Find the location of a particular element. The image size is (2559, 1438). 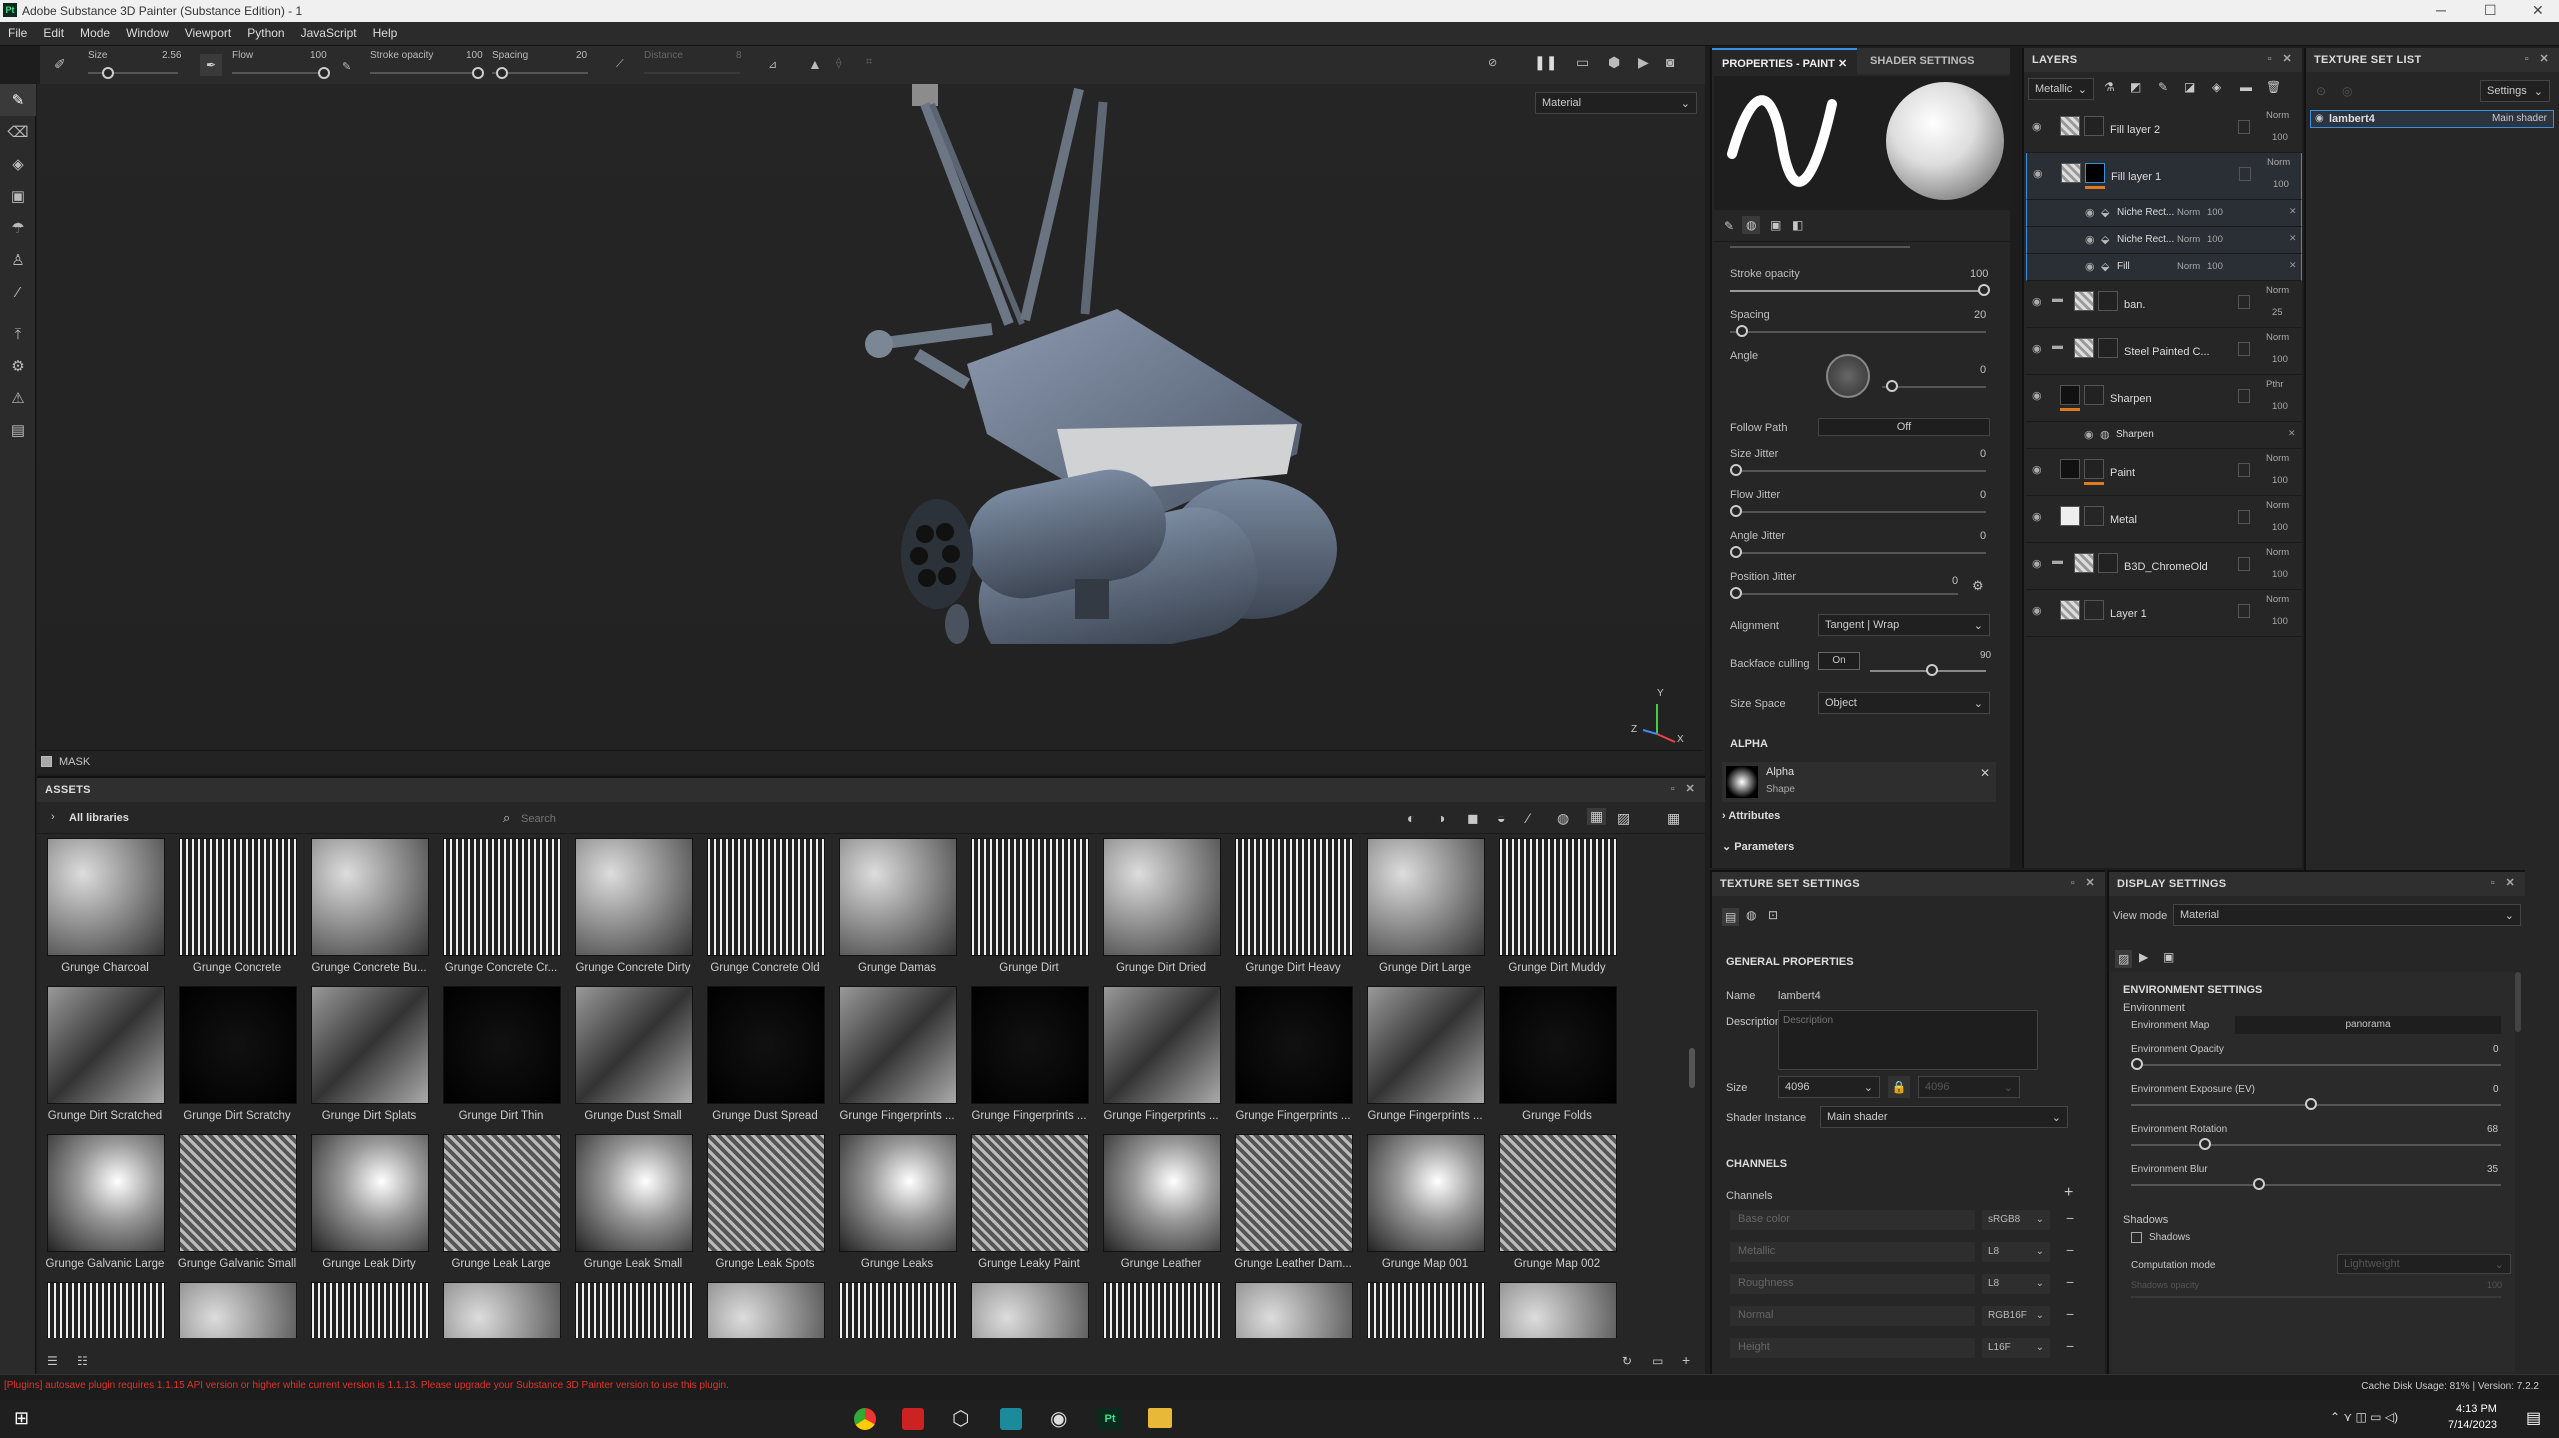

asset-tile: Grunge Dirt is located at coordinates (1025, 911).